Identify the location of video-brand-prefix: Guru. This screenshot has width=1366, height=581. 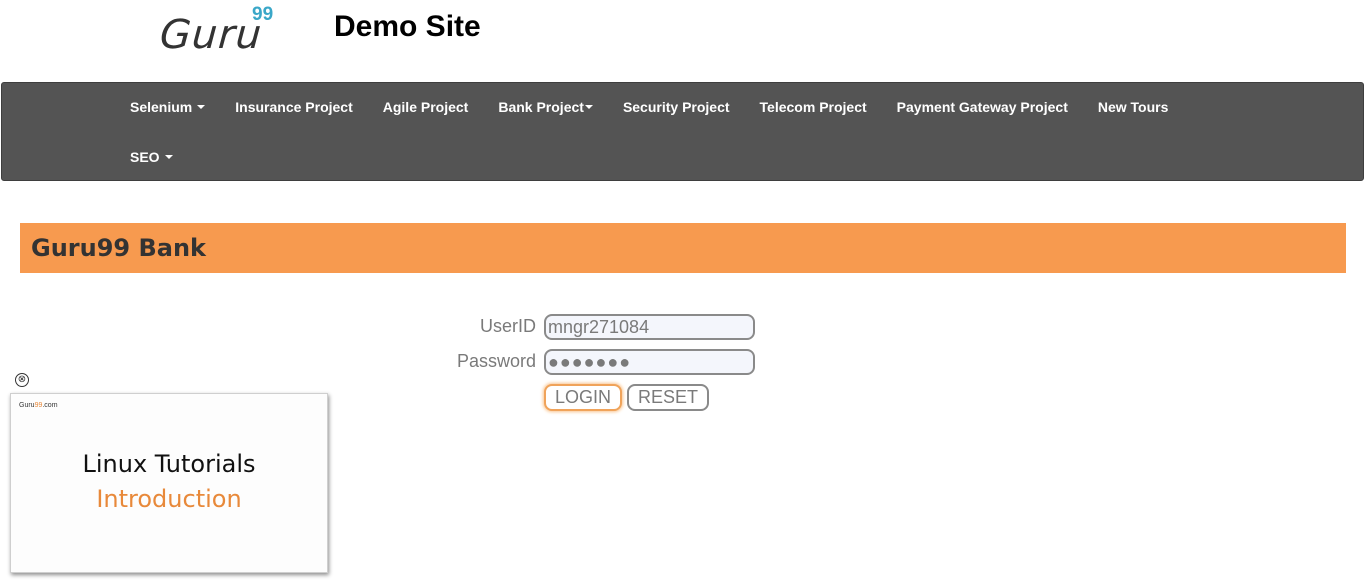
(27, 405).